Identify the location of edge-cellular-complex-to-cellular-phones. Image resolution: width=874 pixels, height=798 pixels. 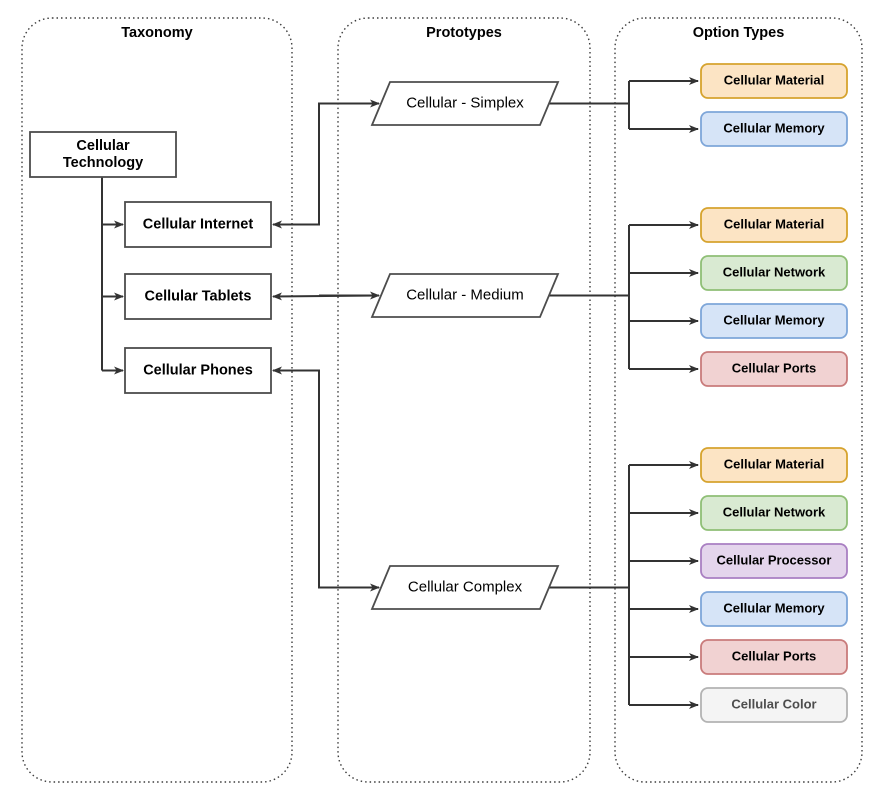
(325, 477).